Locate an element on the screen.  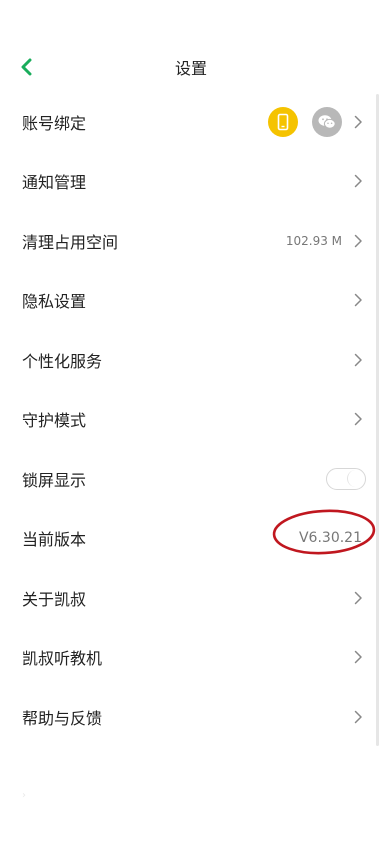
phone-icon is located at coordinates (283, 122).